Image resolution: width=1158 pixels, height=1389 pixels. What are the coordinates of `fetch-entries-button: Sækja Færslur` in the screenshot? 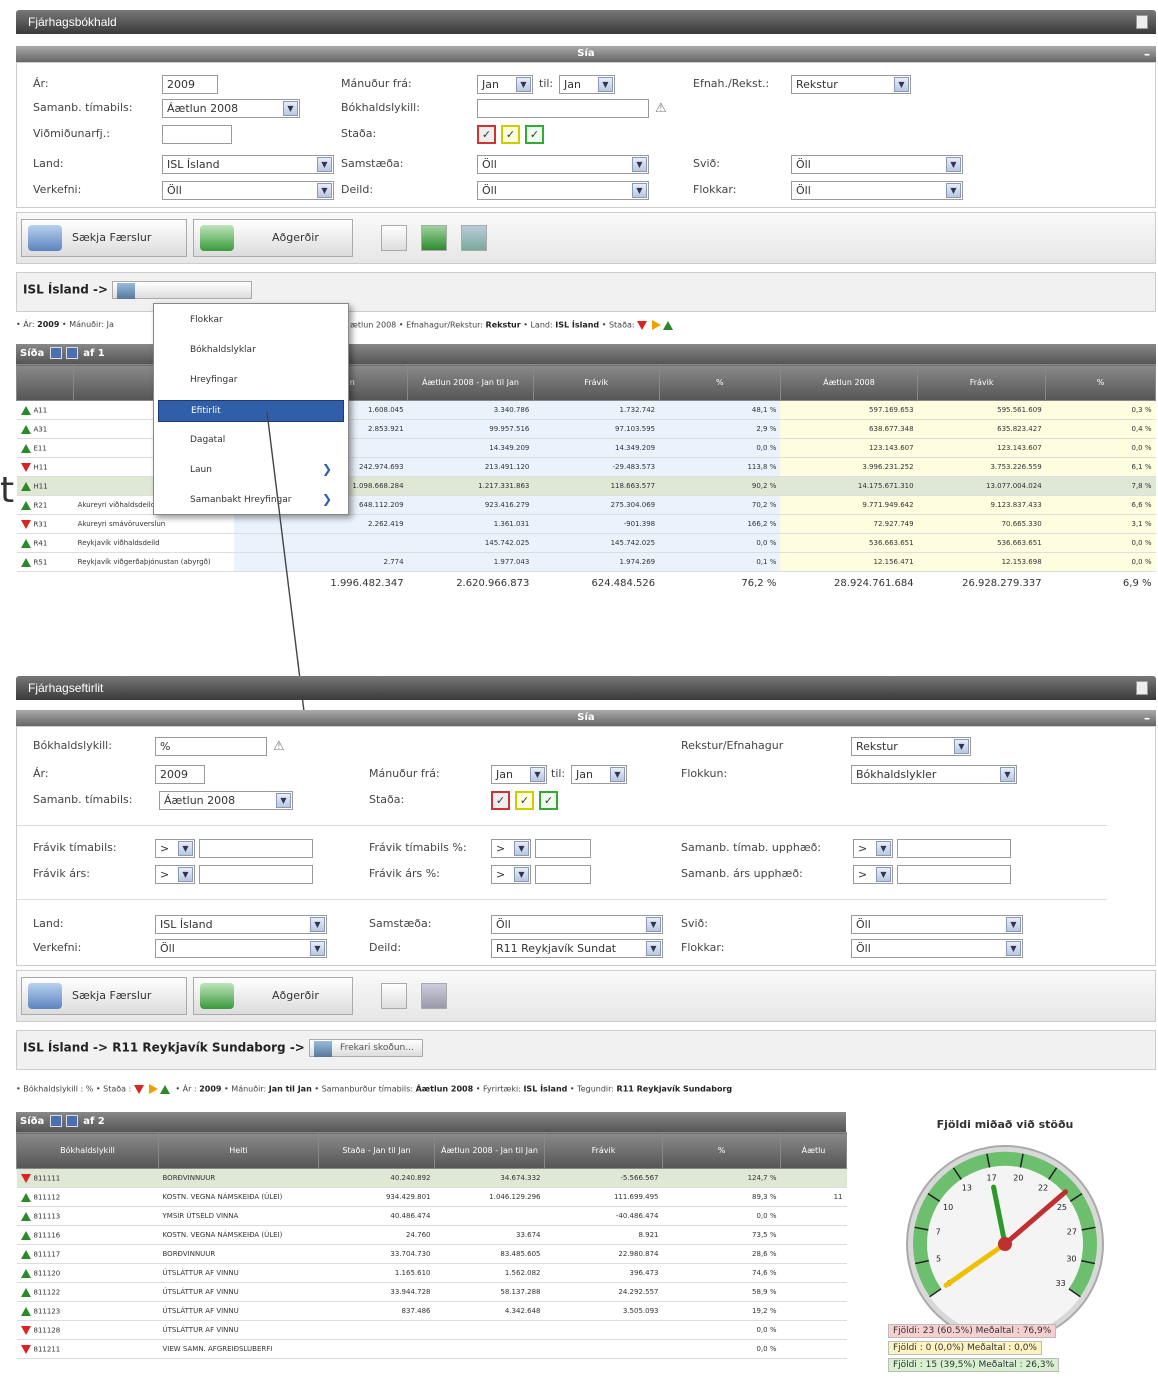 It's located at (104, 996).